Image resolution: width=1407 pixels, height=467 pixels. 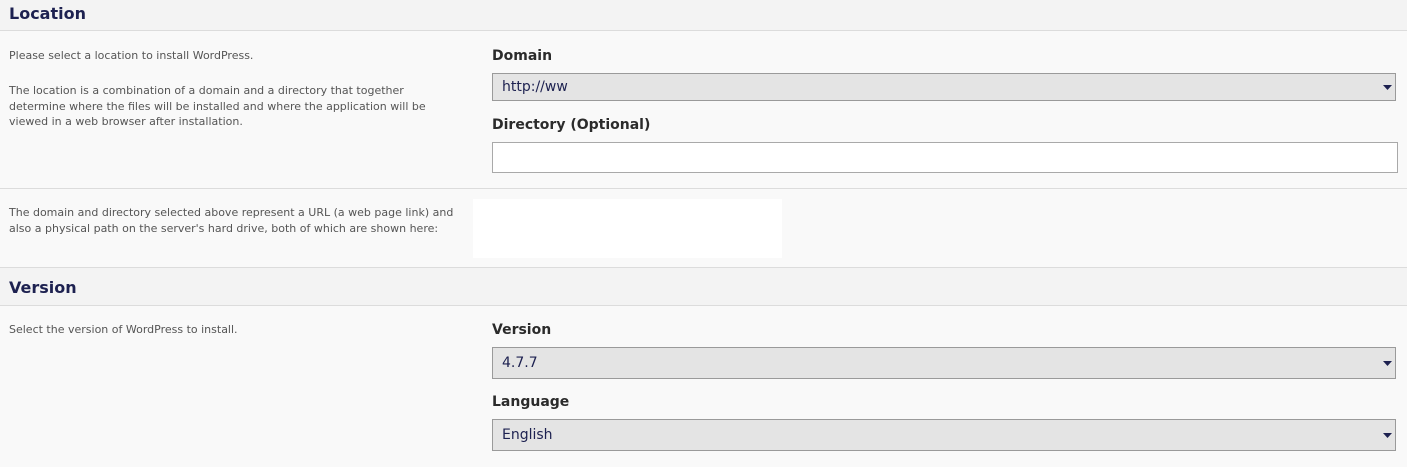 What do you see at coordinates (944, 363) in the screenshot?
I see `version-select: 4.7.7` at bounding box center [944, 363].